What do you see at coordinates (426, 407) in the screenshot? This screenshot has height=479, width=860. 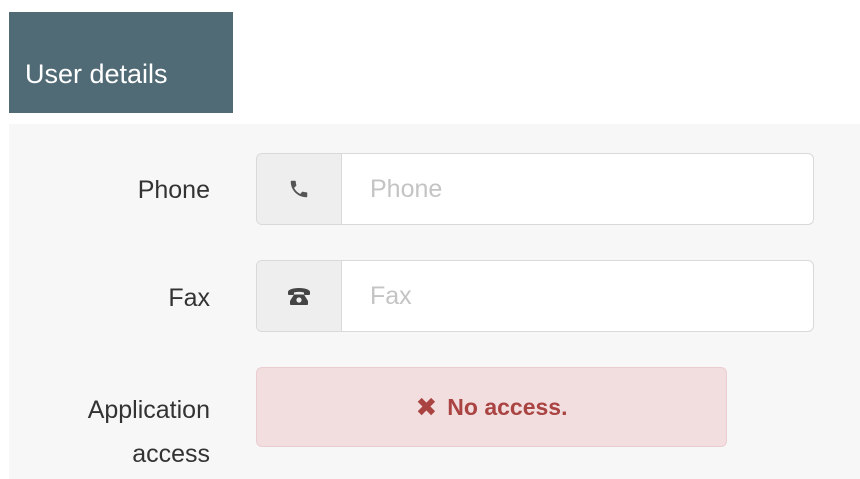 I see `times-icon: ✖` at bounding box center [426, 407].